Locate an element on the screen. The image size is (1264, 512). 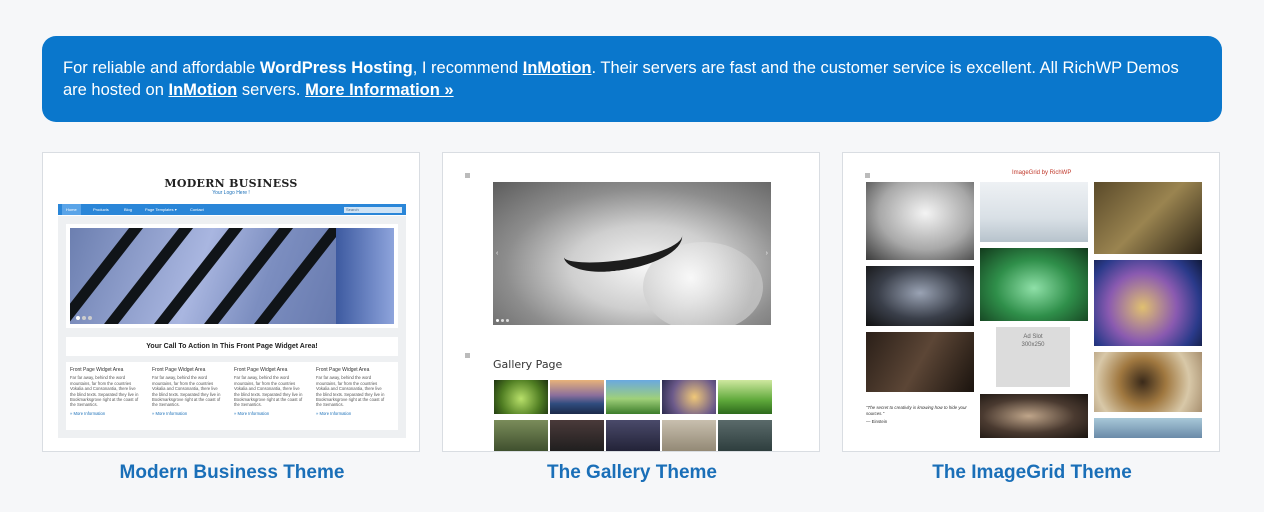
banner-text: For reliable and affordable is located at coordinates (161, 68).